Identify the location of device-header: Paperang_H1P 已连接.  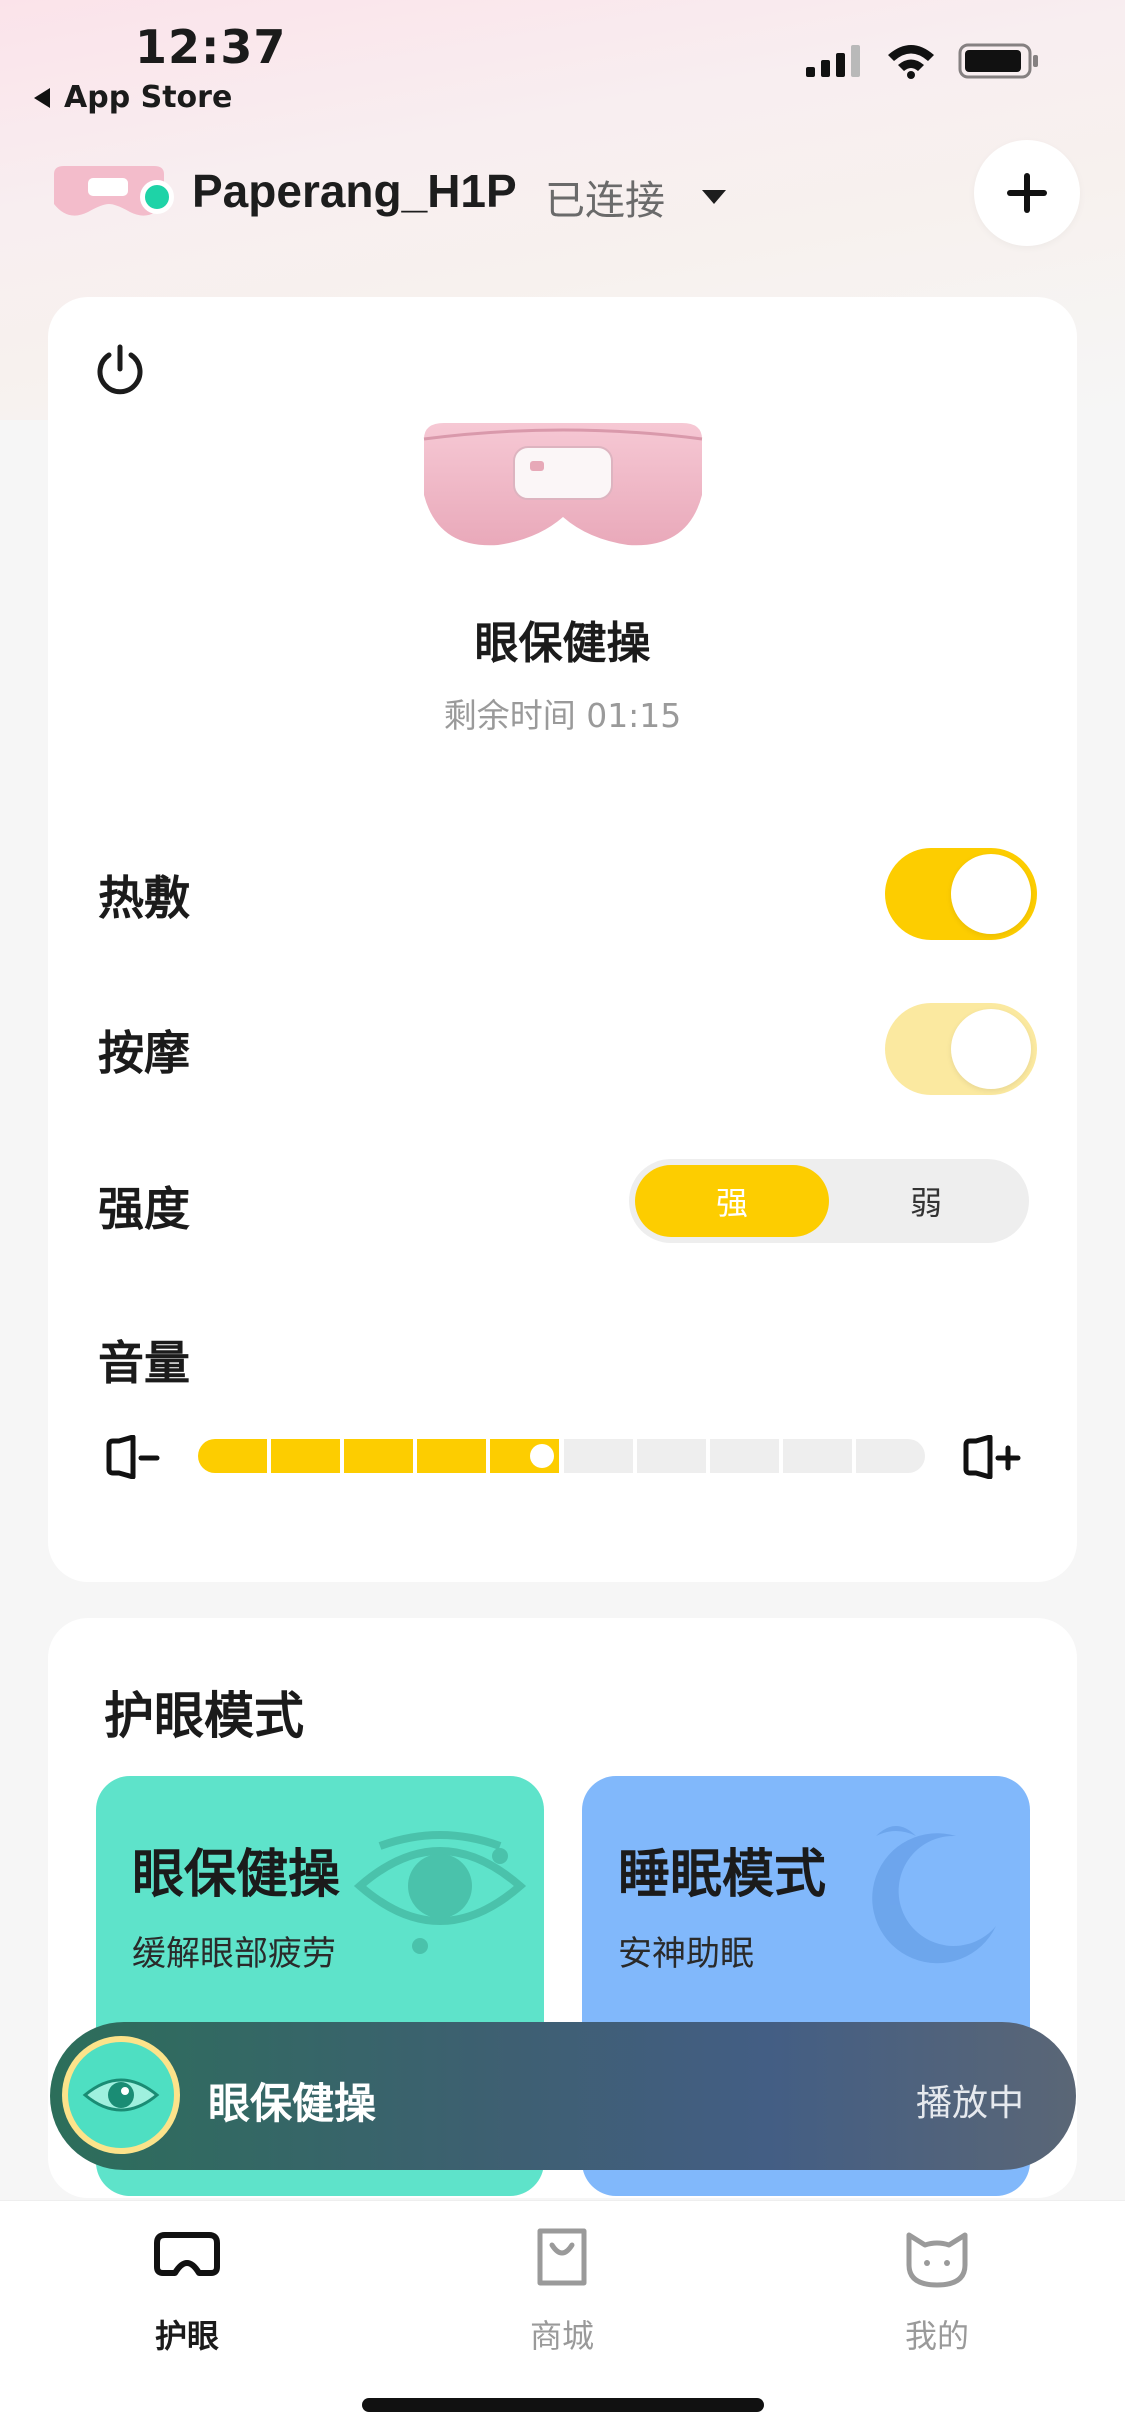
(565, 193).